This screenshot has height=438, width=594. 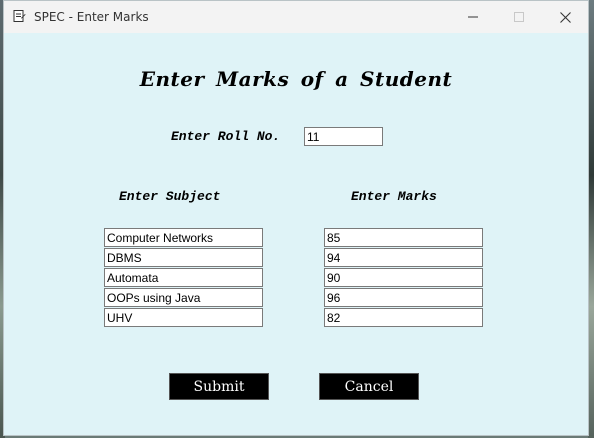 What do you see at coordinates (19, 16) in the screenshot?
I see `notepad-icon` at bounding box center [19, 16].